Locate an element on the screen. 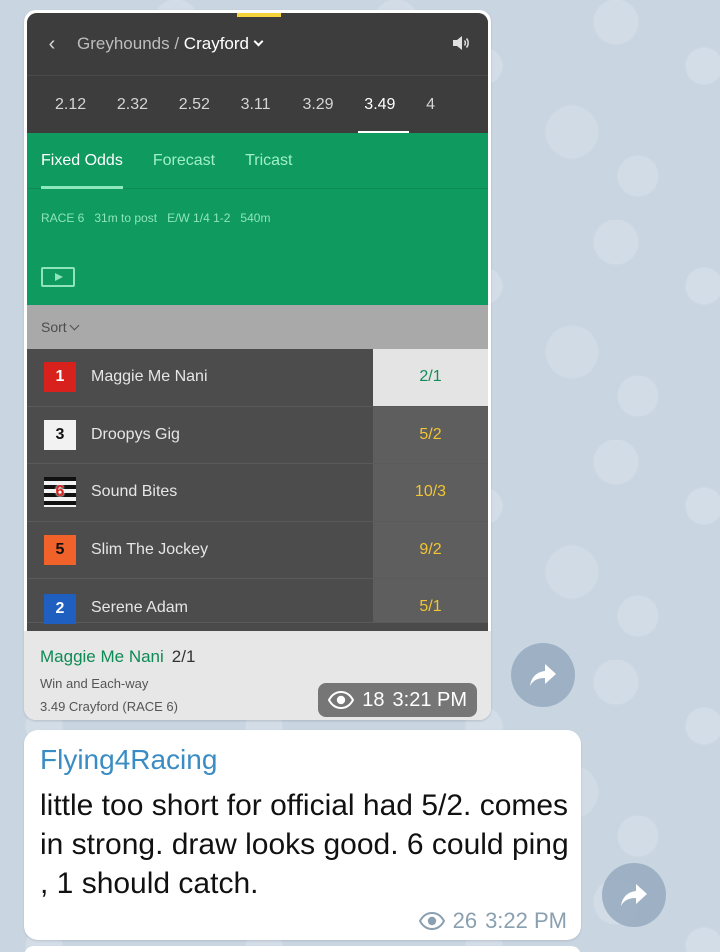 This screenshot has width=720, height=952. message-time: 3:21 PM is located at coordinates (429, 699).